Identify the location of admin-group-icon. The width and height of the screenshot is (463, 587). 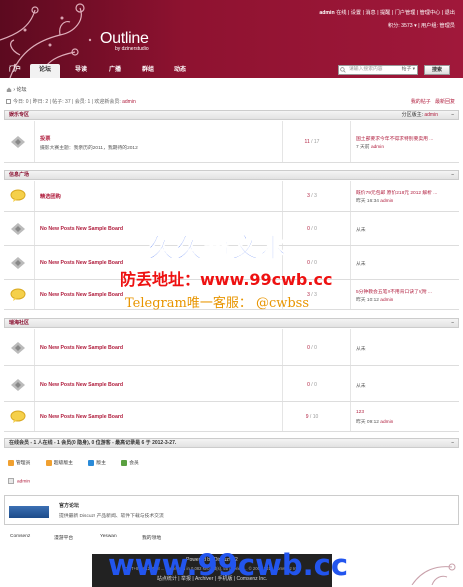
(11, 462).